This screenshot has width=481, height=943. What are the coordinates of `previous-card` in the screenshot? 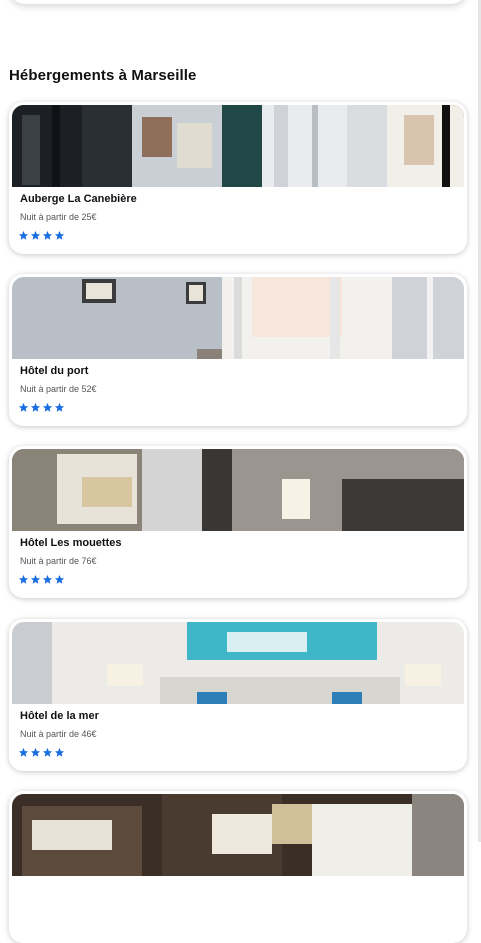 It's located at (238, 2).